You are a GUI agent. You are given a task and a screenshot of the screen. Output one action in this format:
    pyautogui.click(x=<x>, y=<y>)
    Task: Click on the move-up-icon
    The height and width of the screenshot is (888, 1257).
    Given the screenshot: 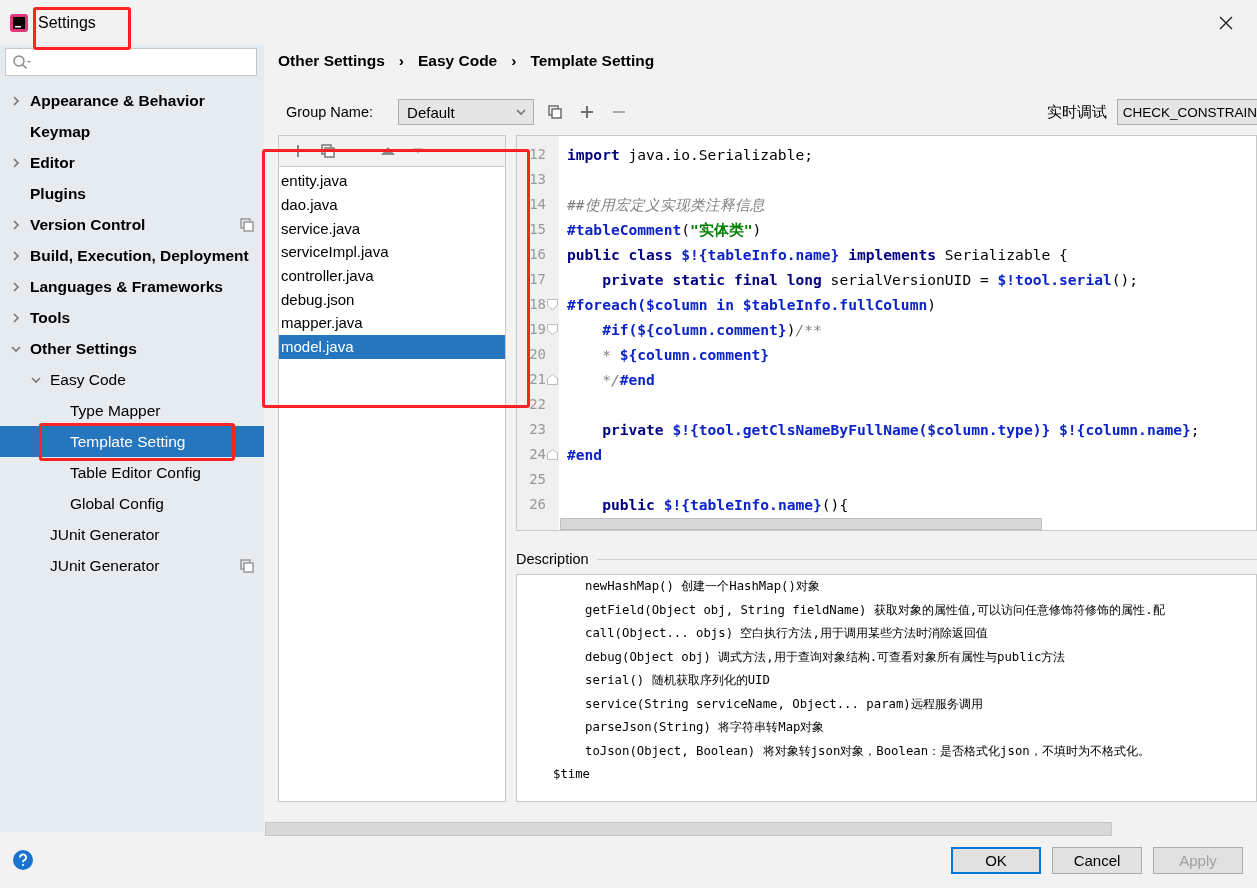 What is the action you would take?
    pyautogui.click(x=388, y=151)
    